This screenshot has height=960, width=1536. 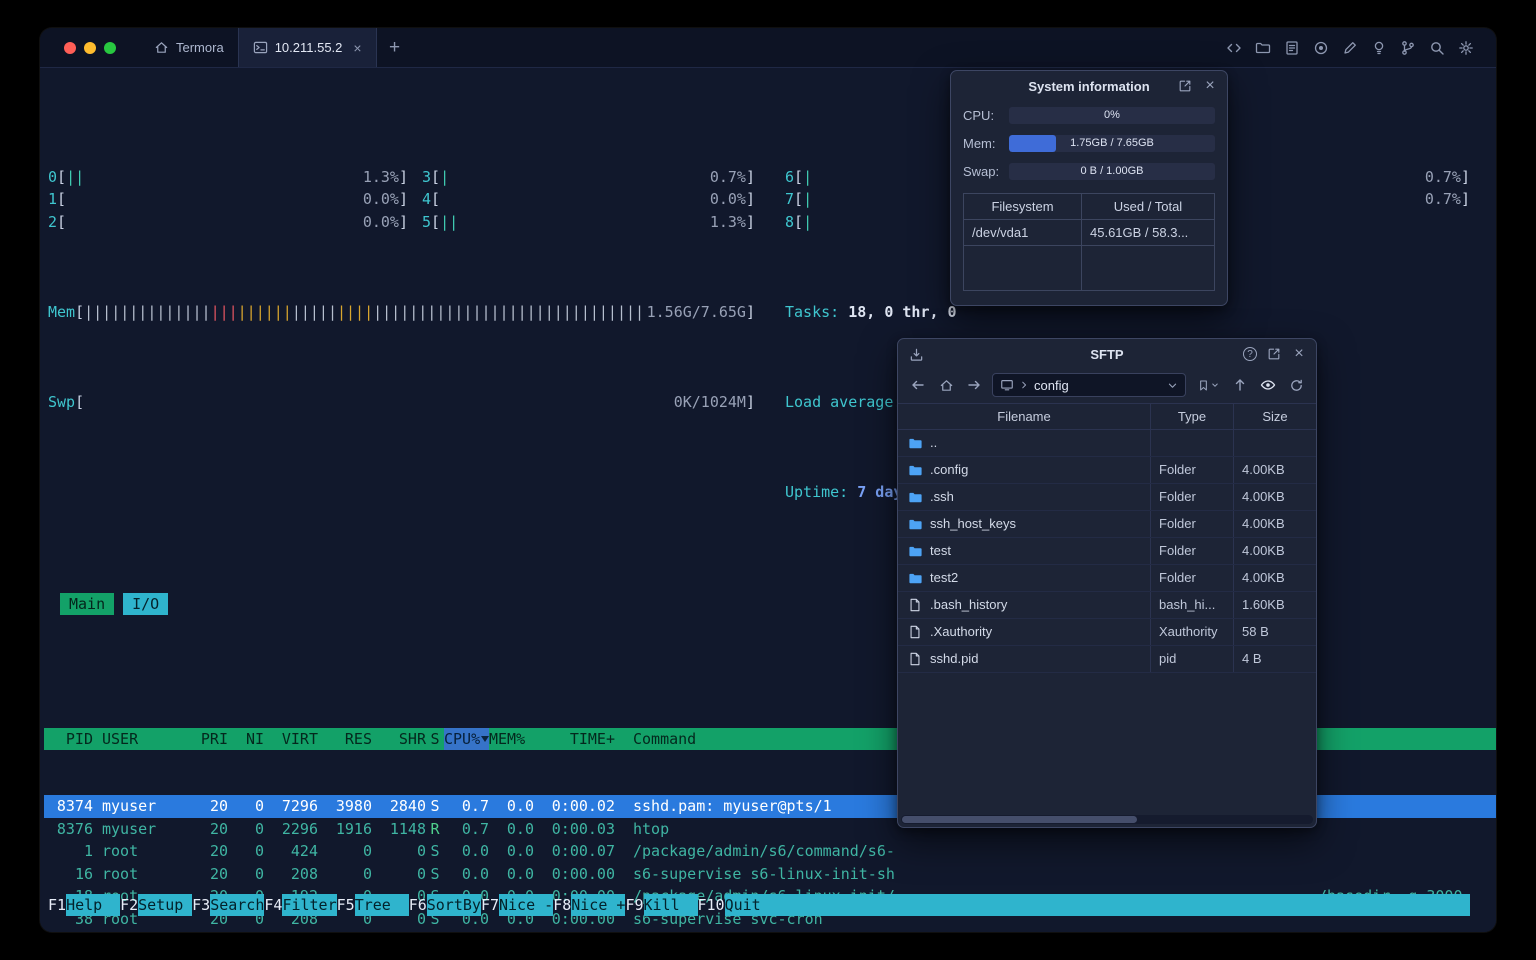 What do you see at coordinates (588, 199) in the screenshot?
I see `cpu-meter-4: 4[0.0%]` at bounding box center [588, 199].